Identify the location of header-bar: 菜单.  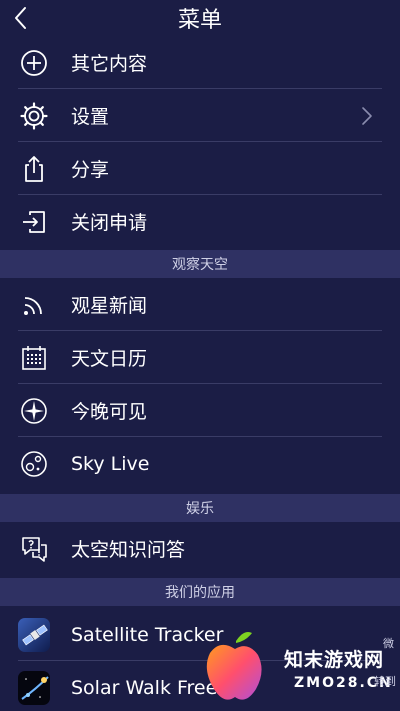
(200, 18).